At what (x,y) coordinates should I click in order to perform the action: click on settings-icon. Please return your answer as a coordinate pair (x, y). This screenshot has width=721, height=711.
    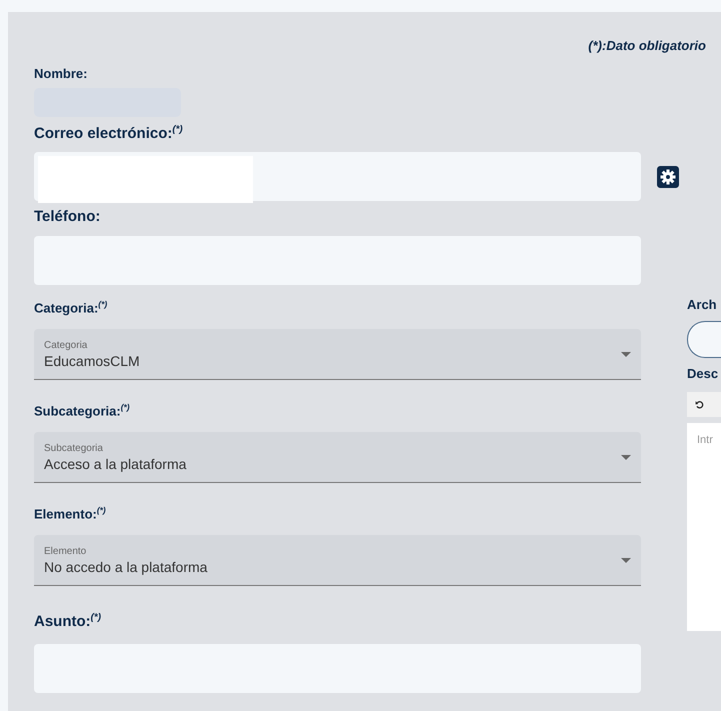
    Looking at the image, I should click on (668, 177).